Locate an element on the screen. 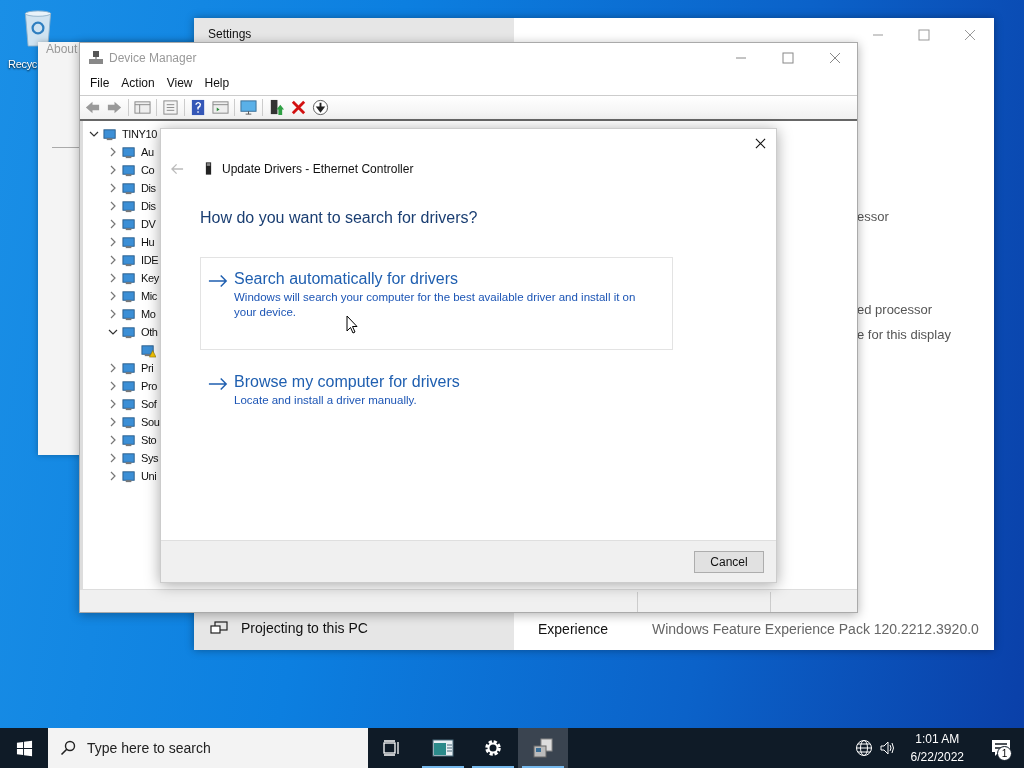 The width and height of the screenshot is (1024, 768). windows-logo-icon is located at coordinates (24, 748).